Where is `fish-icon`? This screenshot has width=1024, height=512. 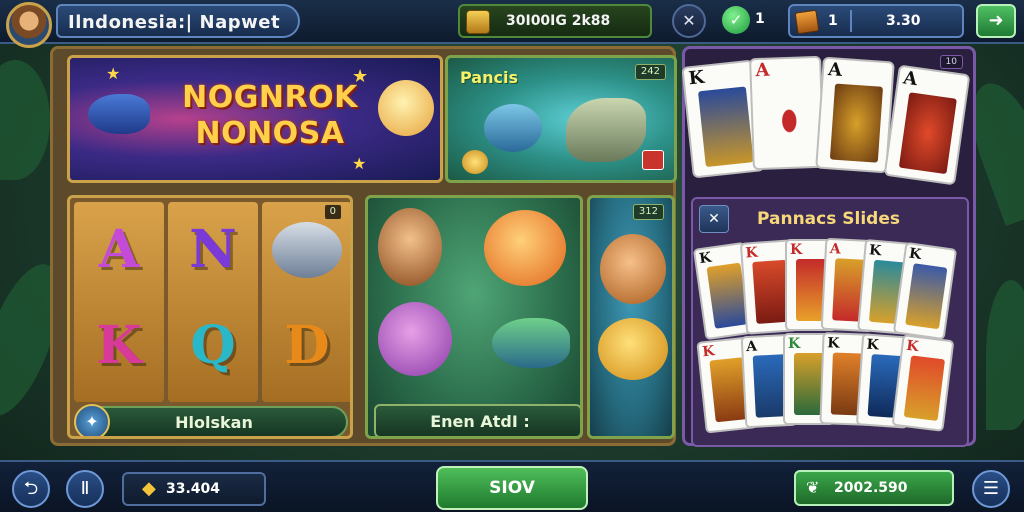 fish-icon is located at coordinates (307, 250).